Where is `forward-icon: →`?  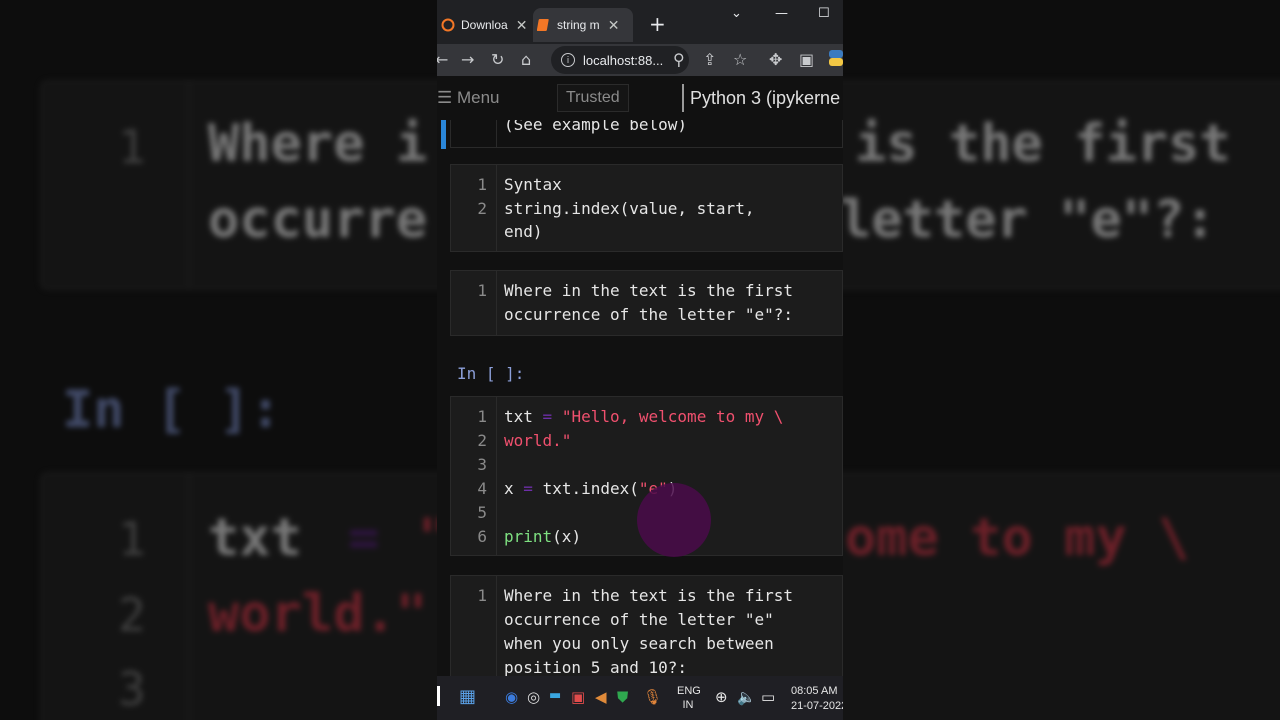
forward-icon: → is located at coordinates (467, 59).